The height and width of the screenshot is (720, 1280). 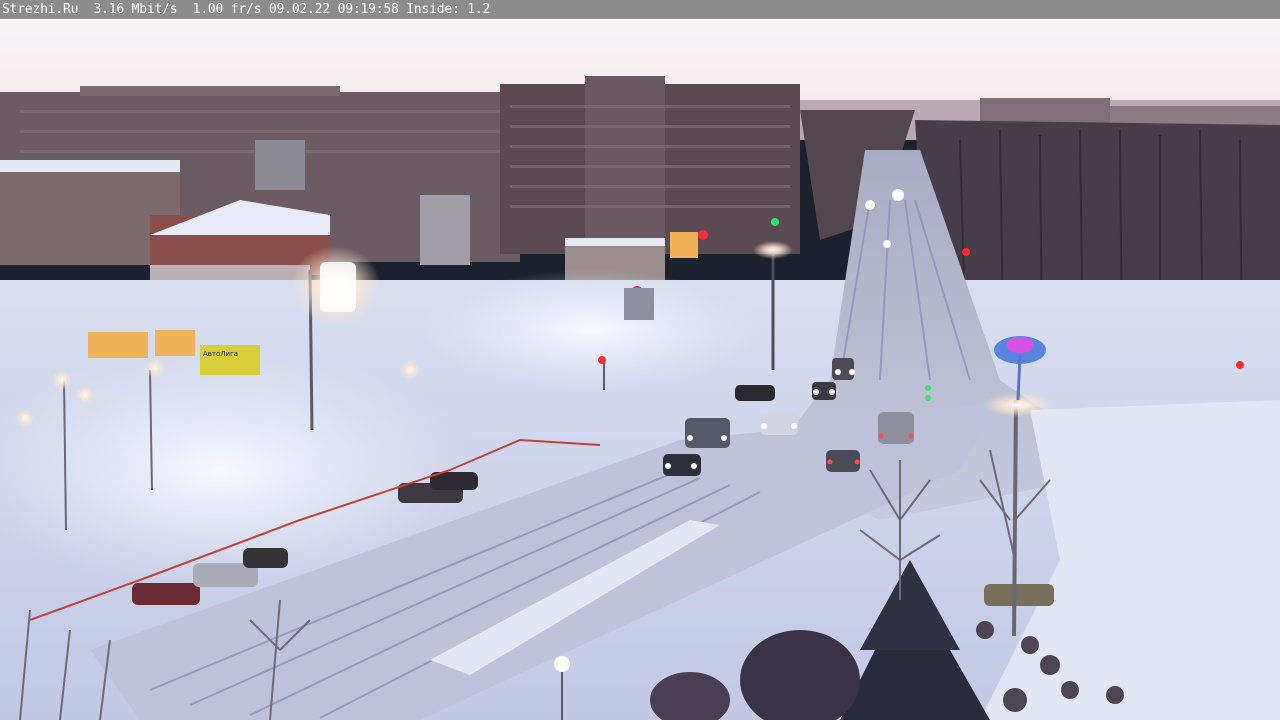 I want to click on store-sign-text: АвтоЛига, so click(x=220, y=354).